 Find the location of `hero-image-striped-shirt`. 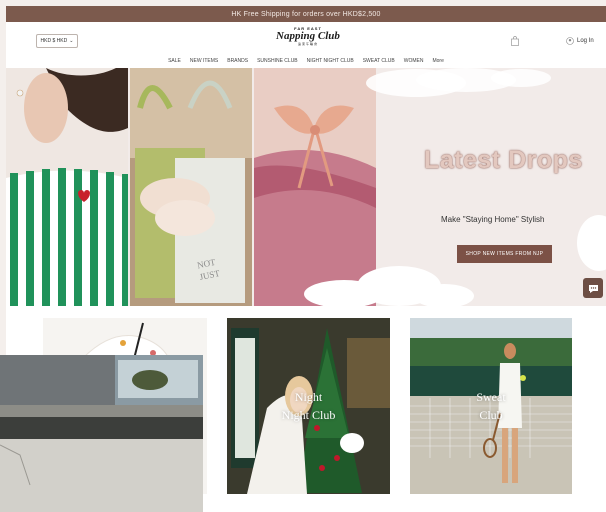

hero-image-striped-shirt is located at coordinates (67, 187).